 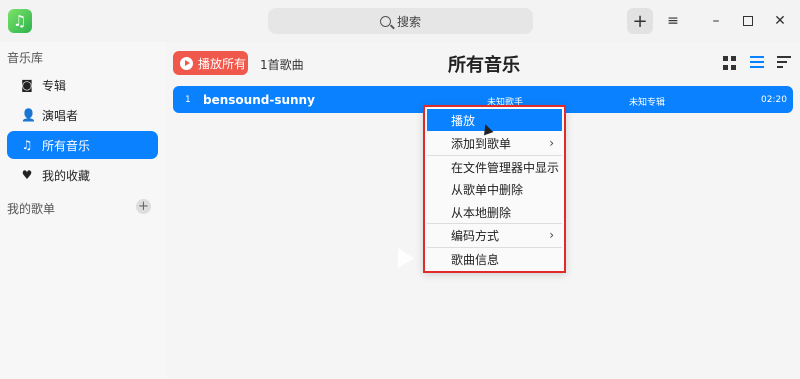 I want to click on menu-item-song-info: 歌曲信息, so click(x=494, y=259).